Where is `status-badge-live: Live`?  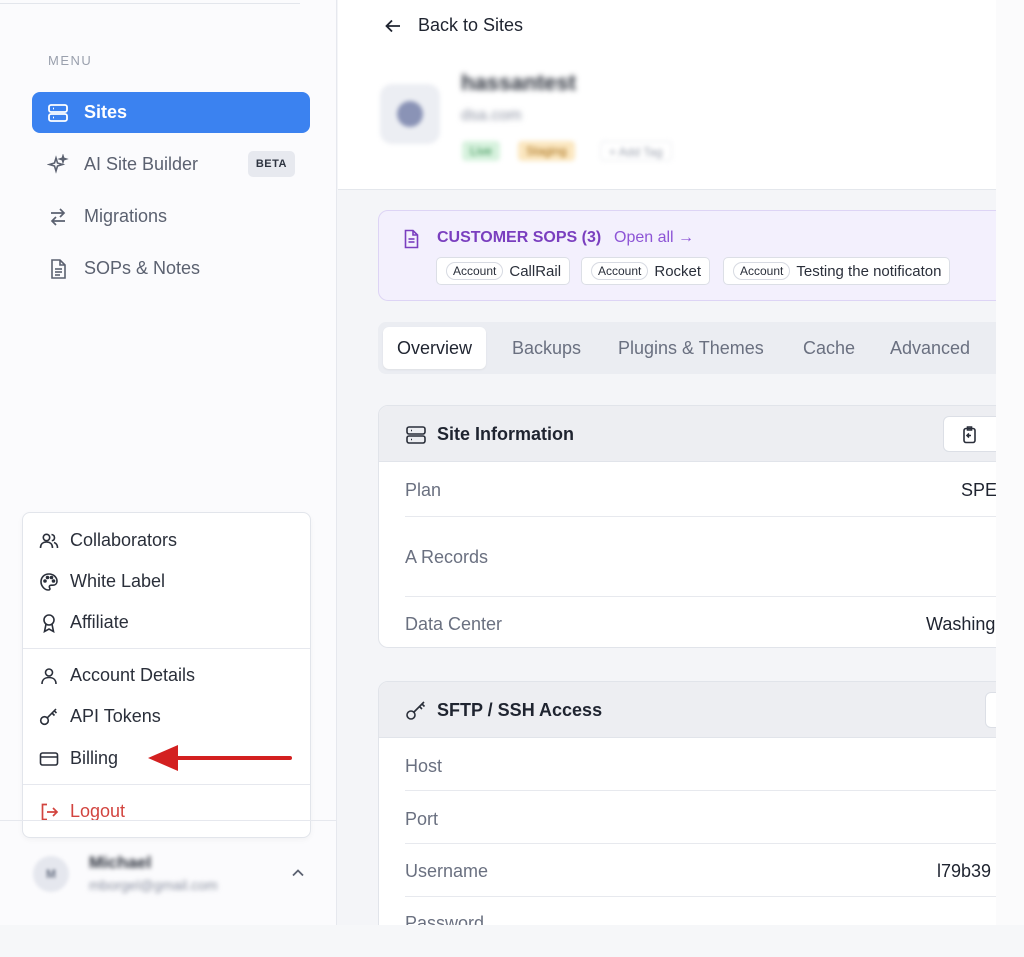 status-badge-live: Live is located at coordinates (481, 151).